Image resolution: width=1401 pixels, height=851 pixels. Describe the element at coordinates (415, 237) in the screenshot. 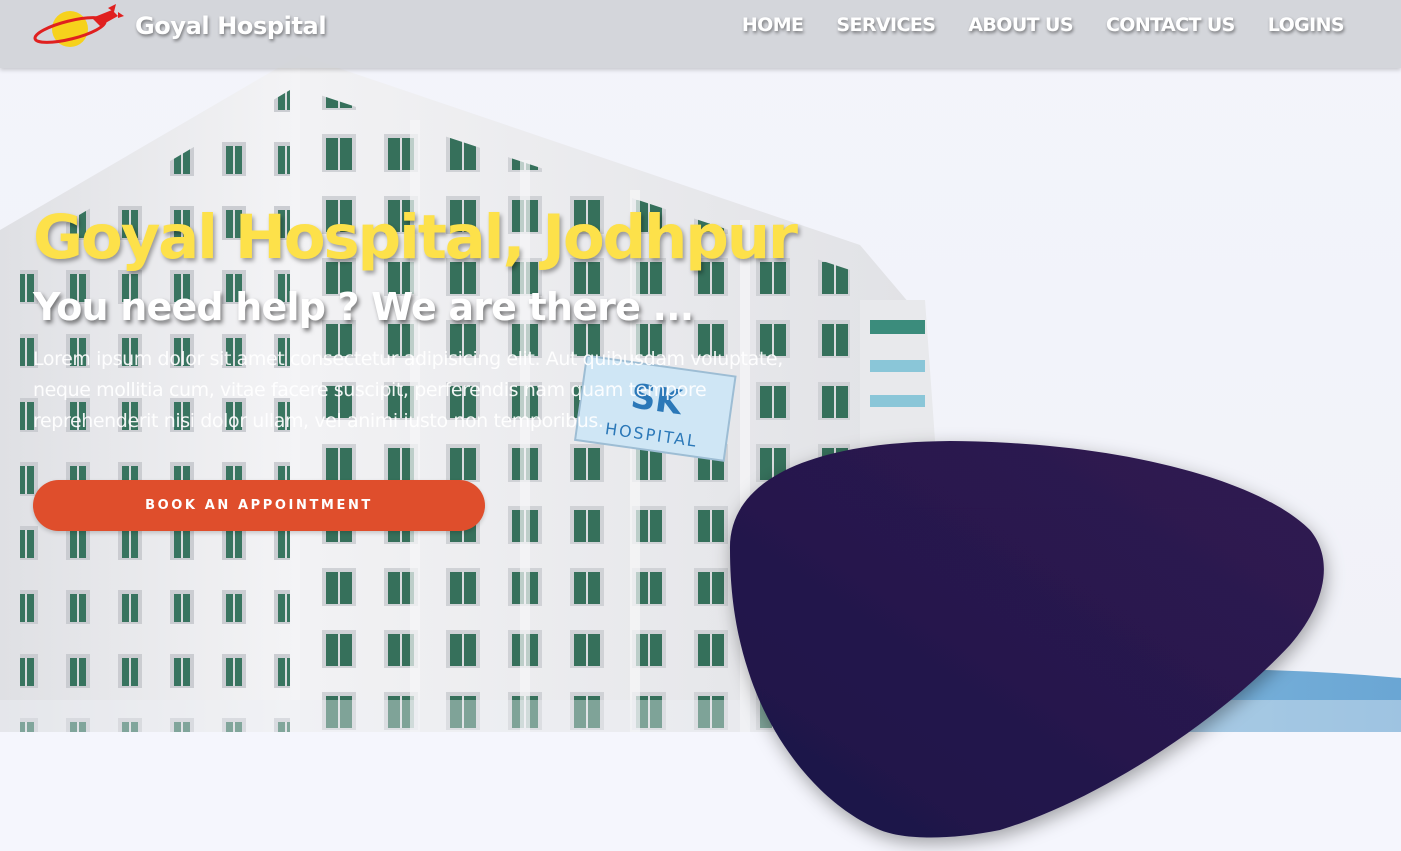

I see `hero-title: Goyal Hospital, Jodhpur` at that location.